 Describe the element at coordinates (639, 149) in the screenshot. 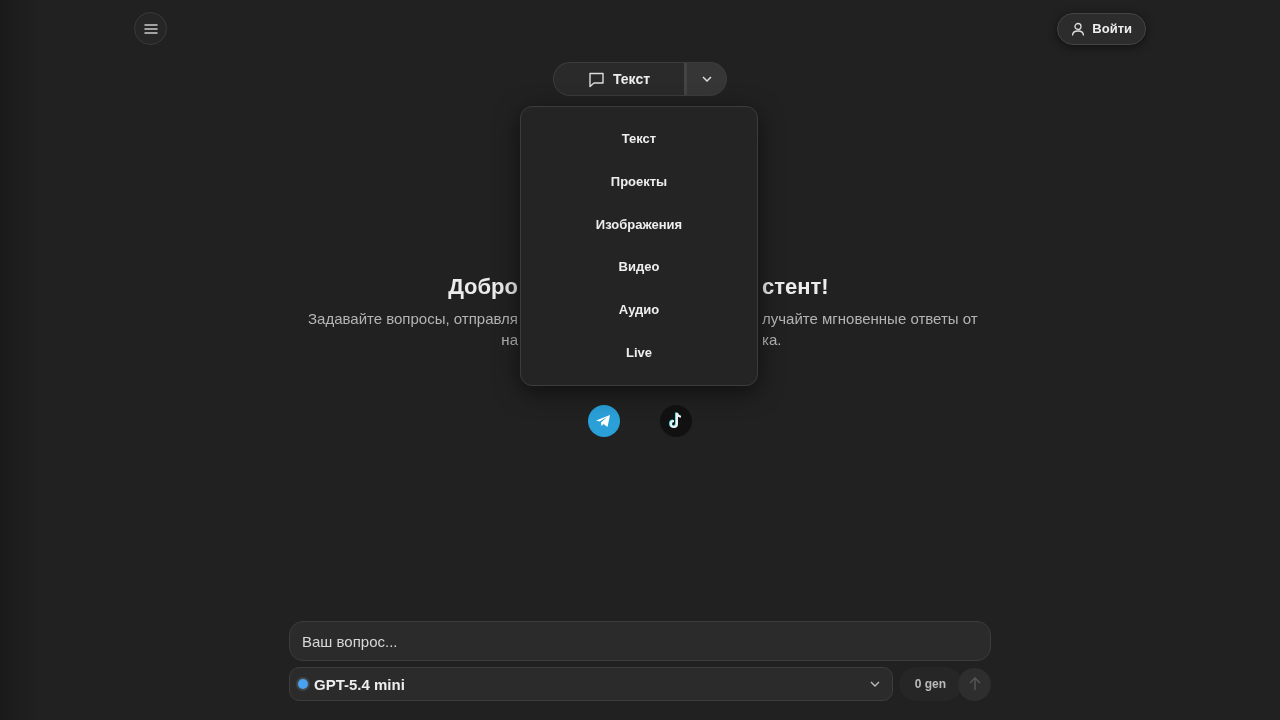

I see `menu-item: Текст` at that location.